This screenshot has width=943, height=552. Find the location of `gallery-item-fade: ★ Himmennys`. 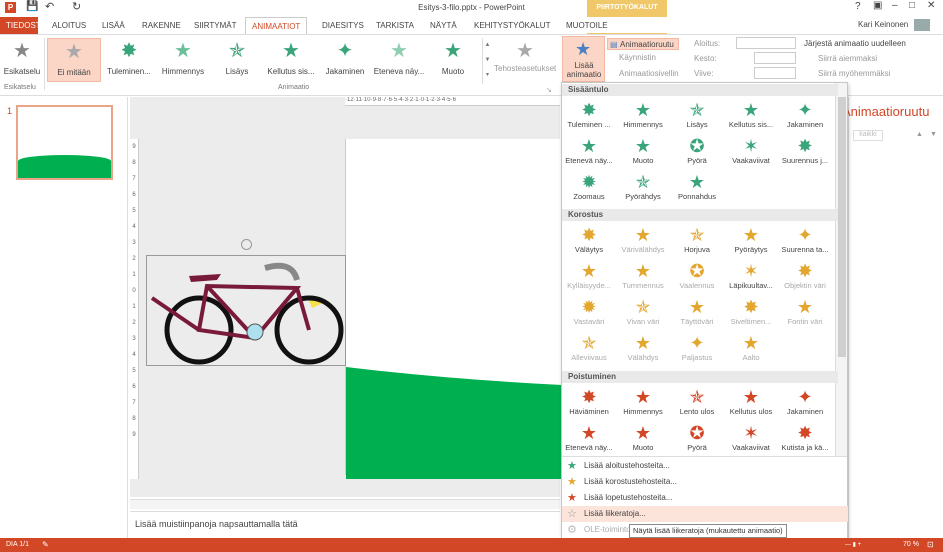

gallery-item-fade: ★ Himmennys is located at coordinates (183, 60).